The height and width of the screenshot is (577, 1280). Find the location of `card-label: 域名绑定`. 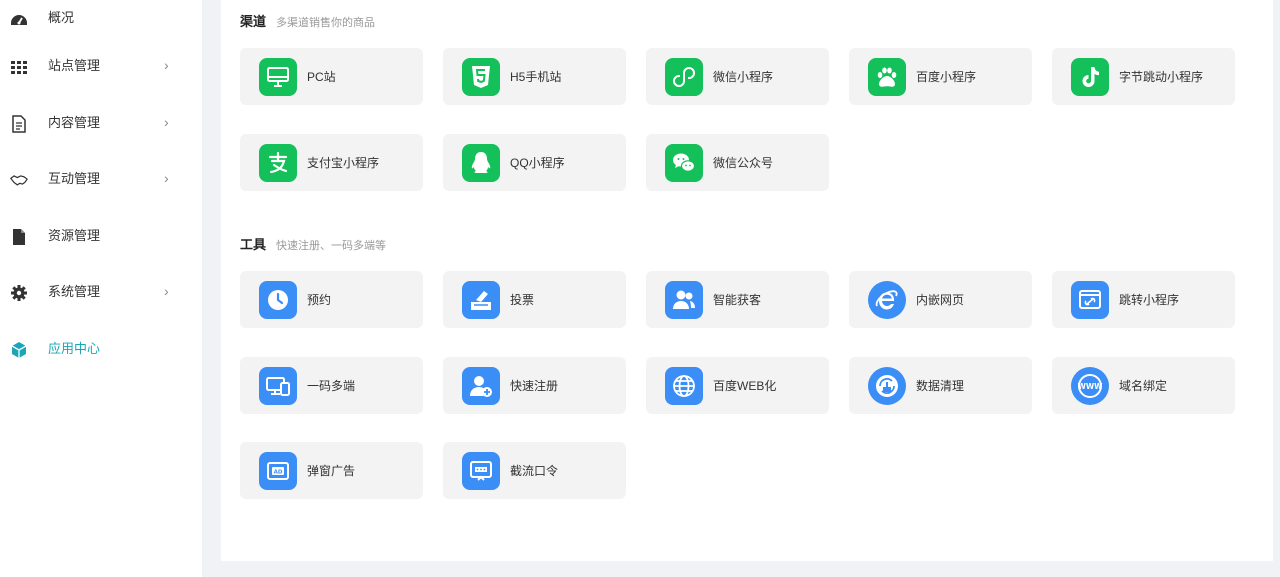

card-label: 域名绑定 is located at coordinates (1143, 386).